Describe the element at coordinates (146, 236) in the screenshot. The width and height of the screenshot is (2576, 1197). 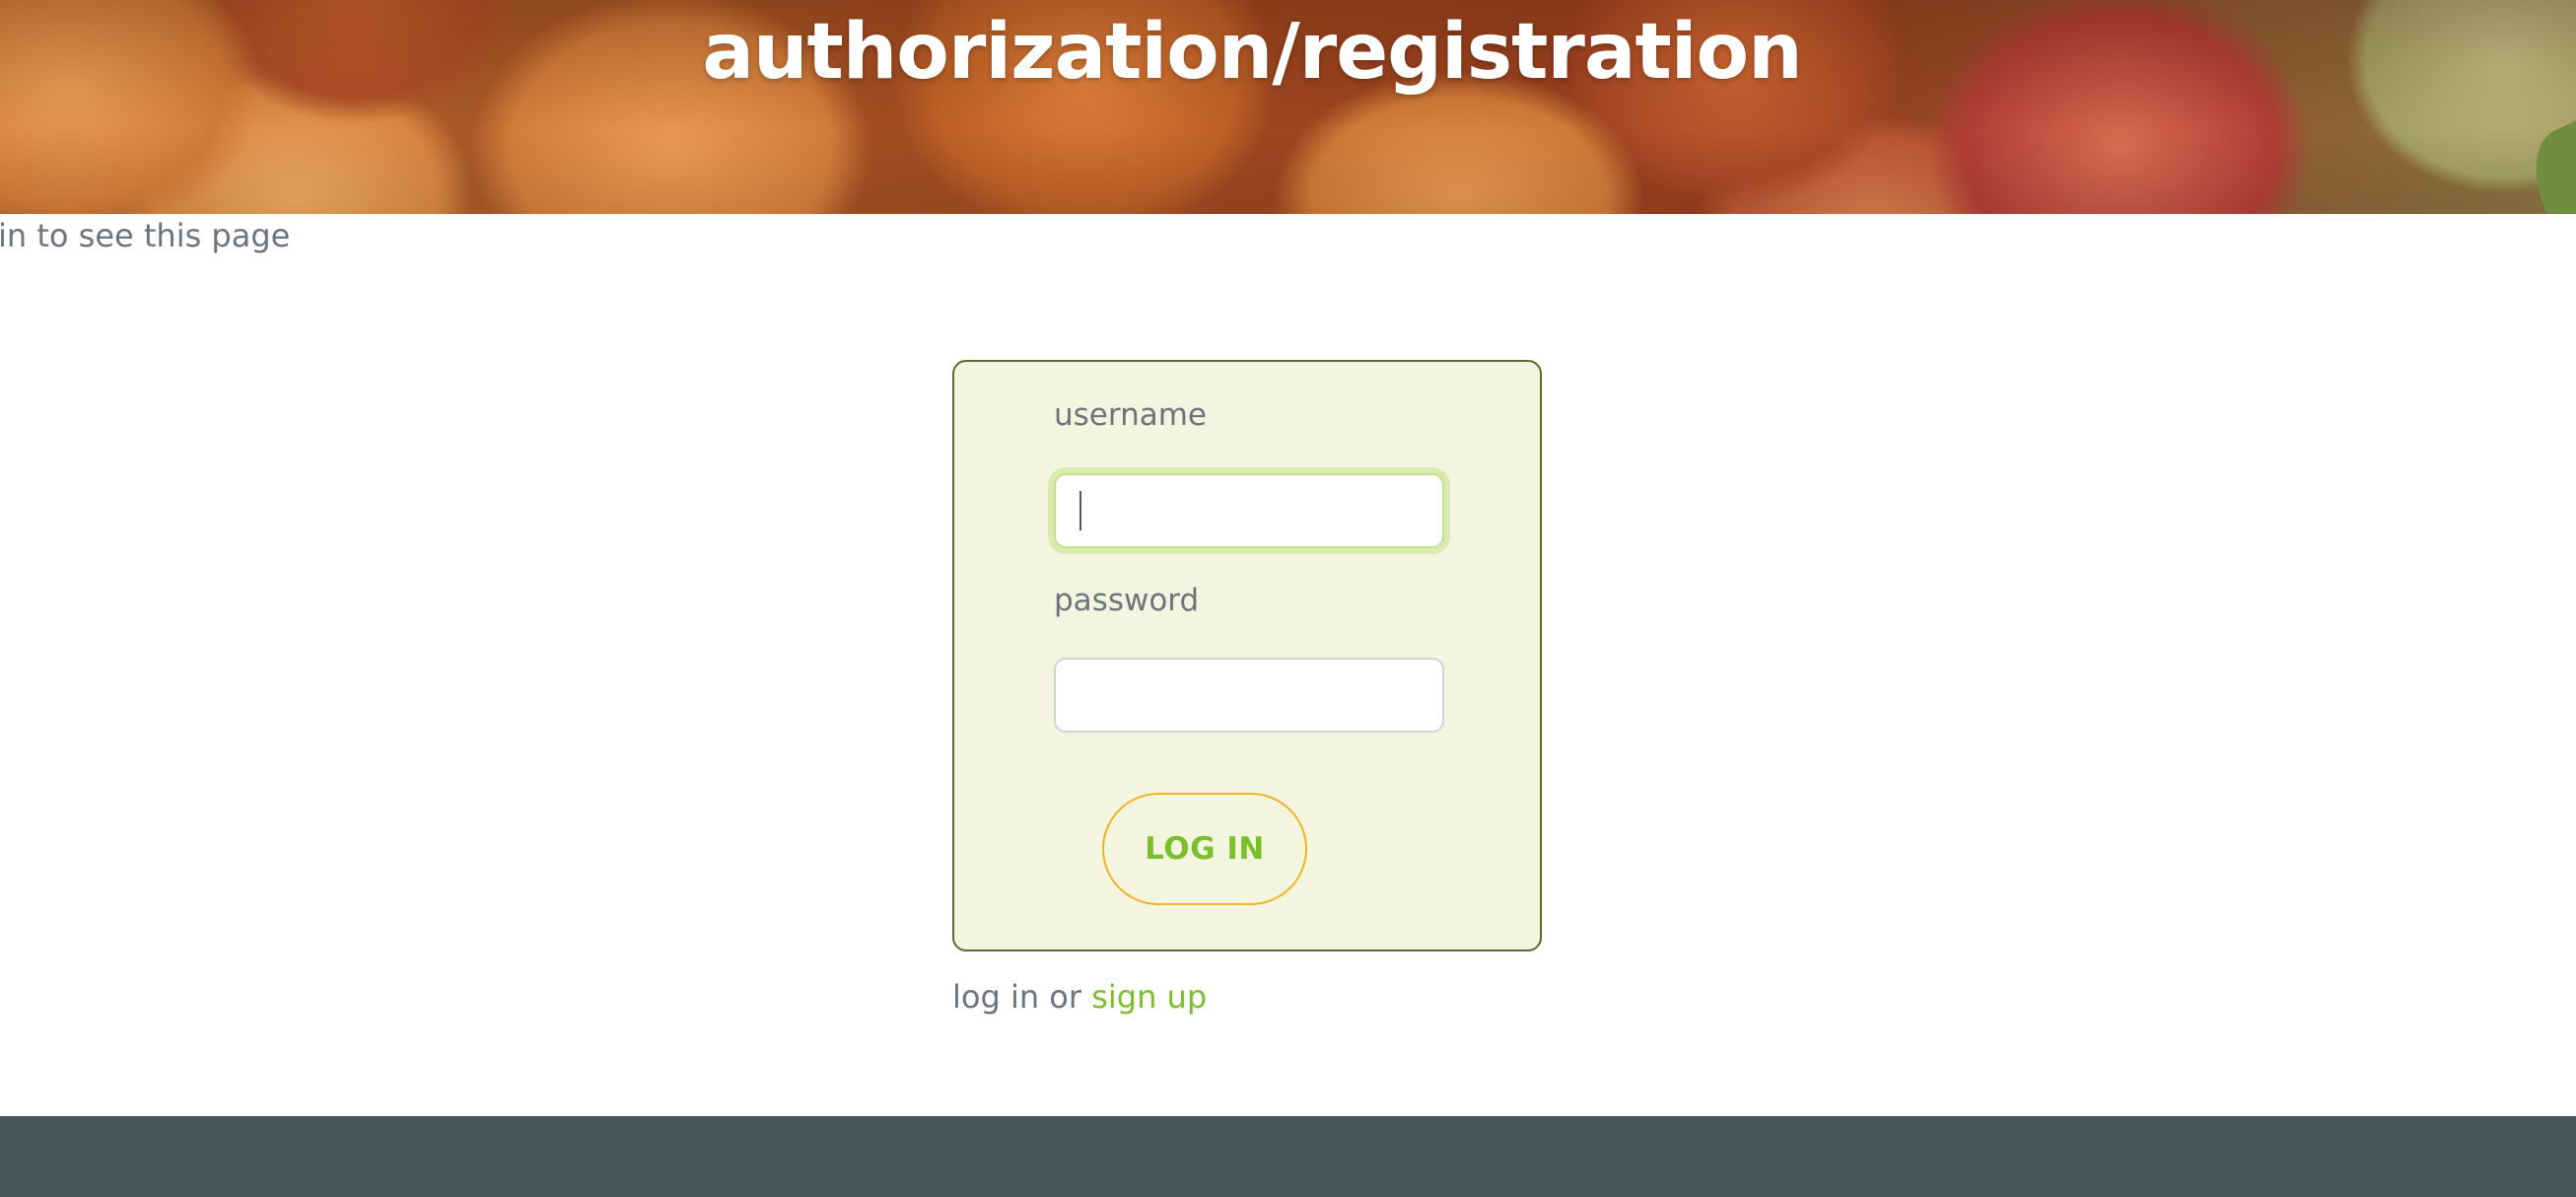
I see `login-required-notice: in to see this page` at that location.